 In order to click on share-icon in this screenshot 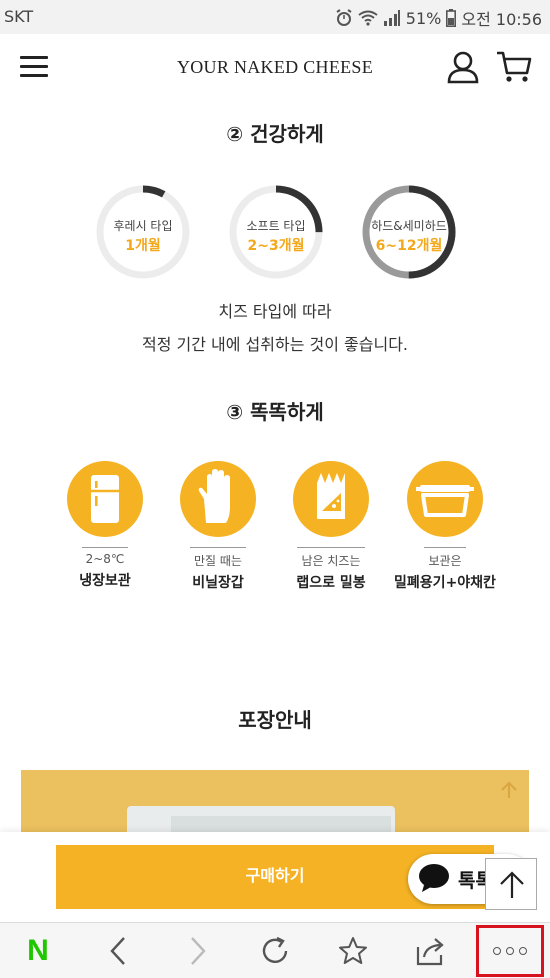, I will do `click(430, 952)`.